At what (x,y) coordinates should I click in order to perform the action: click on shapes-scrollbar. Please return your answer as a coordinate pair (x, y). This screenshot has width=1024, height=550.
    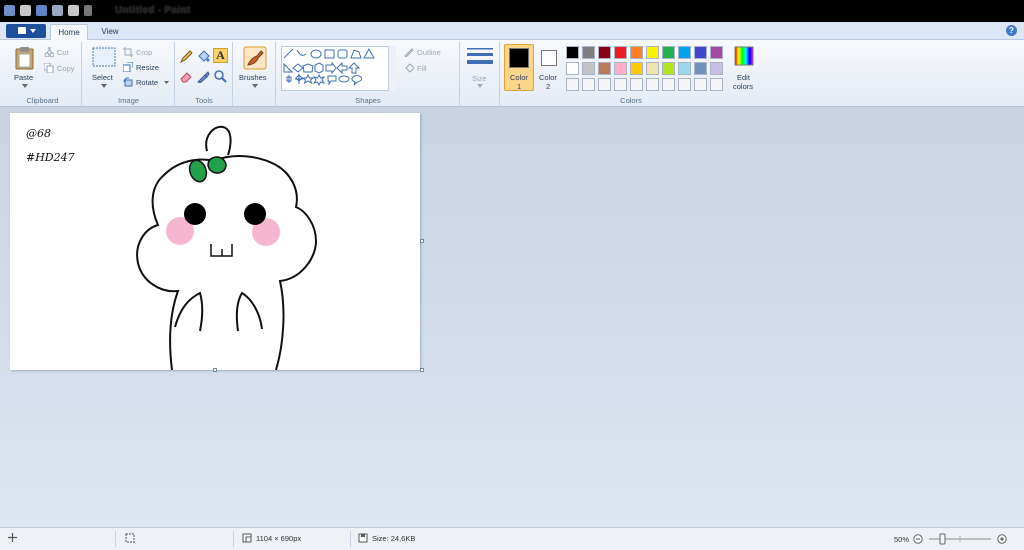
    Looking at the image, I should click on (392, 68).